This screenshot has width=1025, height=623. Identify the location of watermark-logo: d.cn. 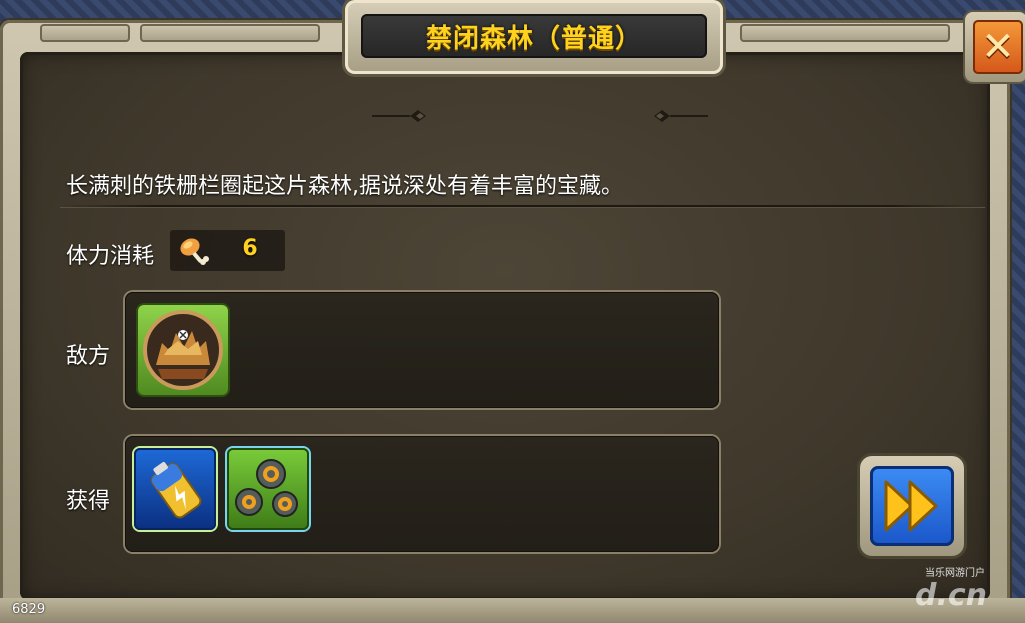
(951, 595).